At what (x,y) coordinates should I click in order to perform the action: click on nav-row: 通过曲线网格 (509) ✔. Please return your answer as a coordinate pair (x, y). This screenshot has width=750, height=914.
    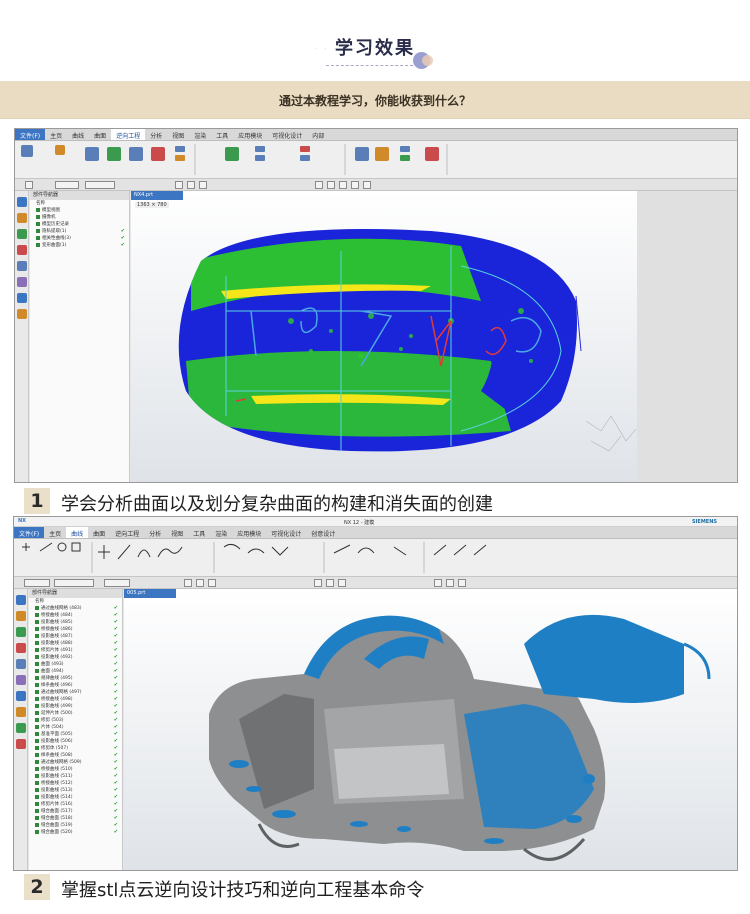
    Looking at the image, I should click on (75, 762).